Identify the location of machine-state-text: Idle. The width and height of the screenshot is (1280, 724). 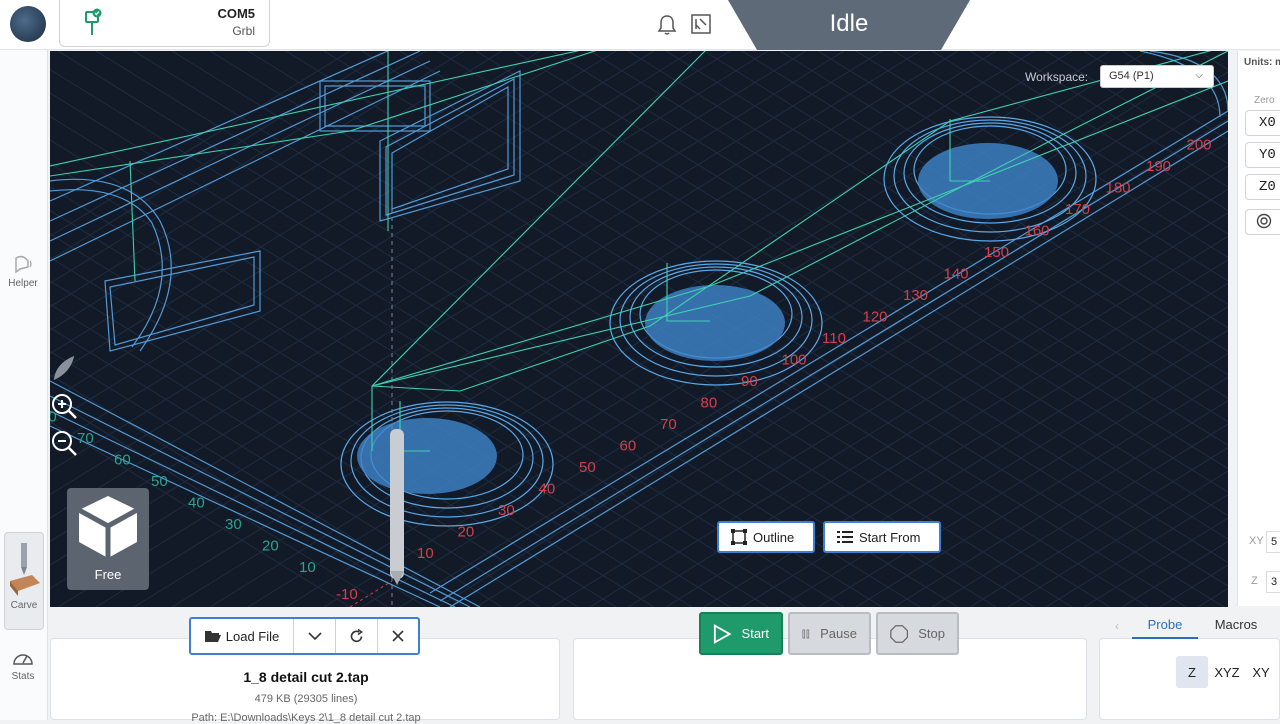
(849, 23).